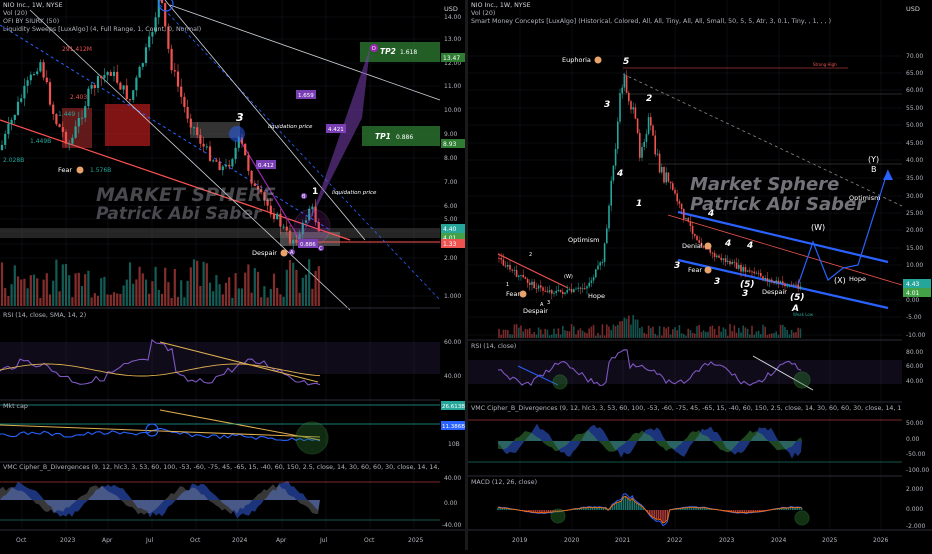  Describe the element at coordinates (102, 14) in the screenshot. I see `left-ind-vol: Vol (20)` at that location.